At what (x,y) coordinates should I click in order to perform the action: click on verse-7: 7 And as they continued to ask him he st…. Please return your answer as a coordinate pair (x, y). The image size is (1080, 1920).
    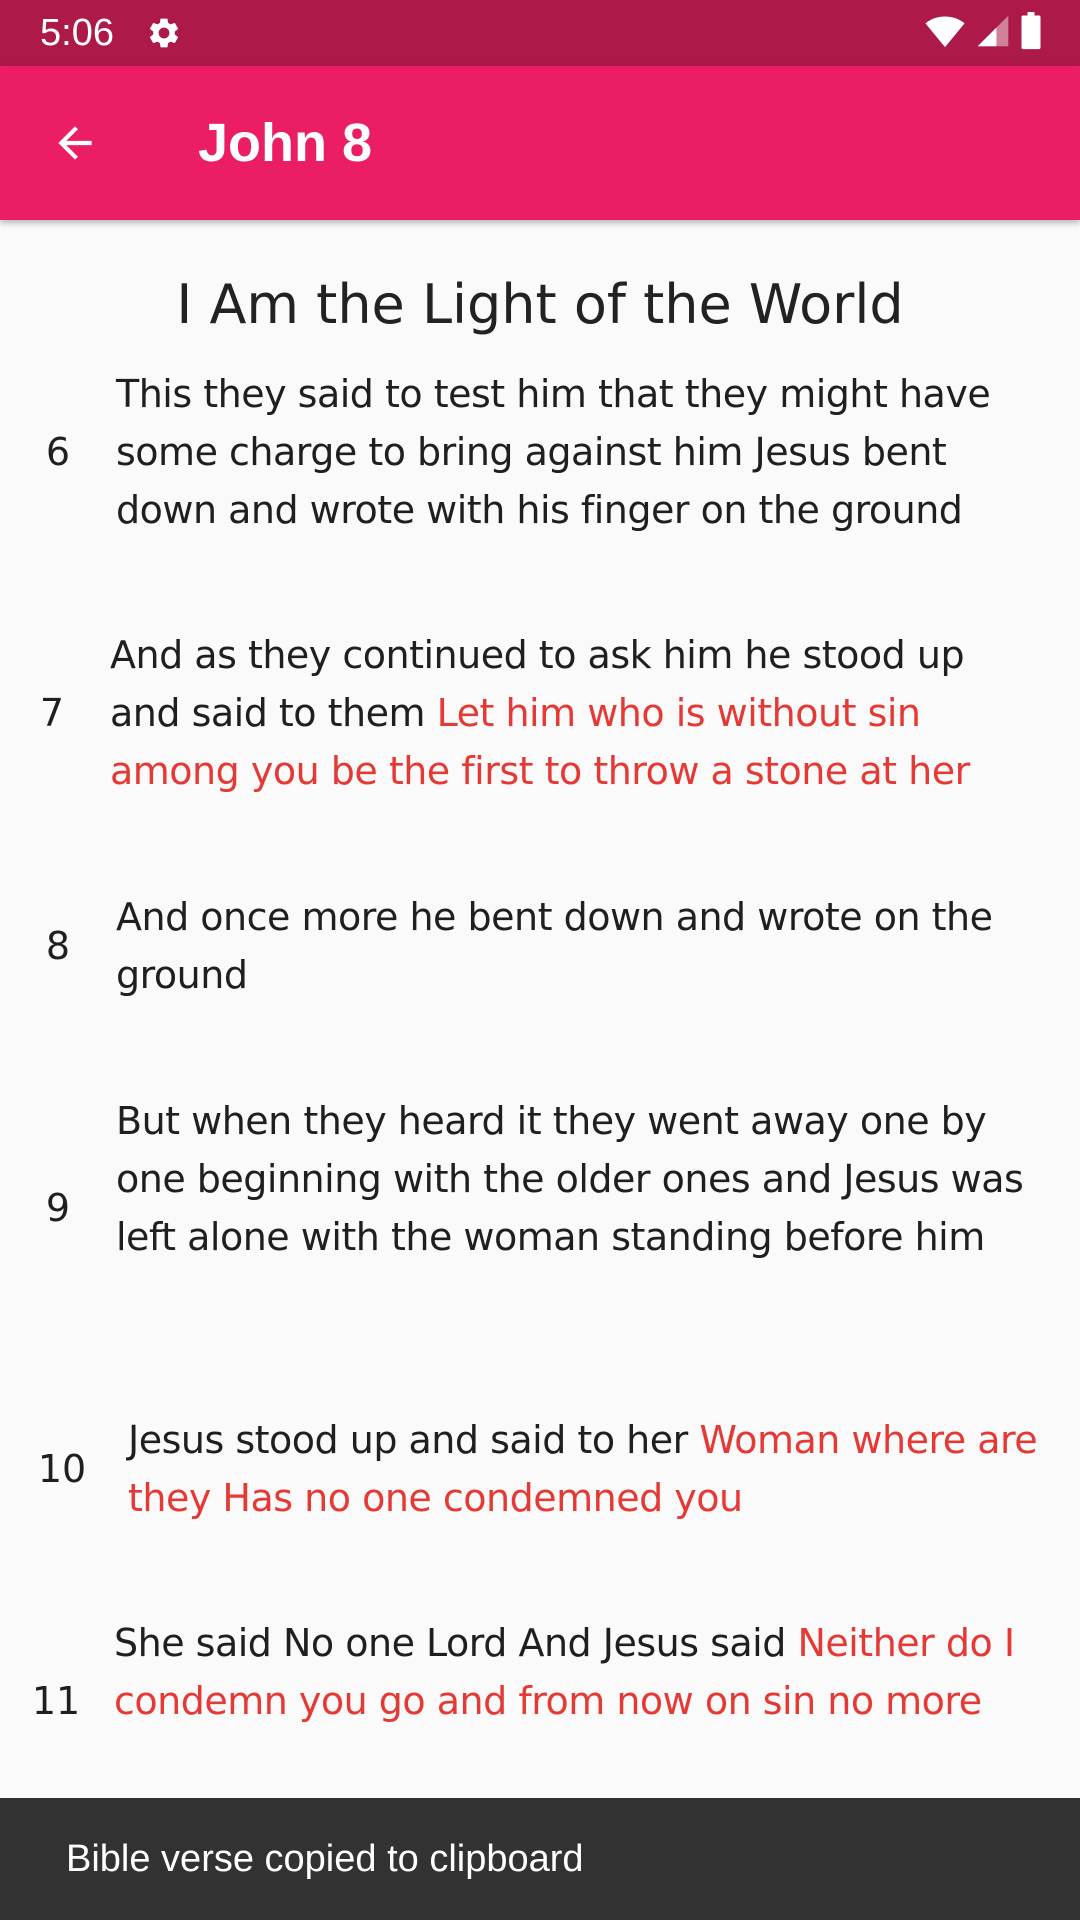
    Looking at the image, I should click on (540, 713).